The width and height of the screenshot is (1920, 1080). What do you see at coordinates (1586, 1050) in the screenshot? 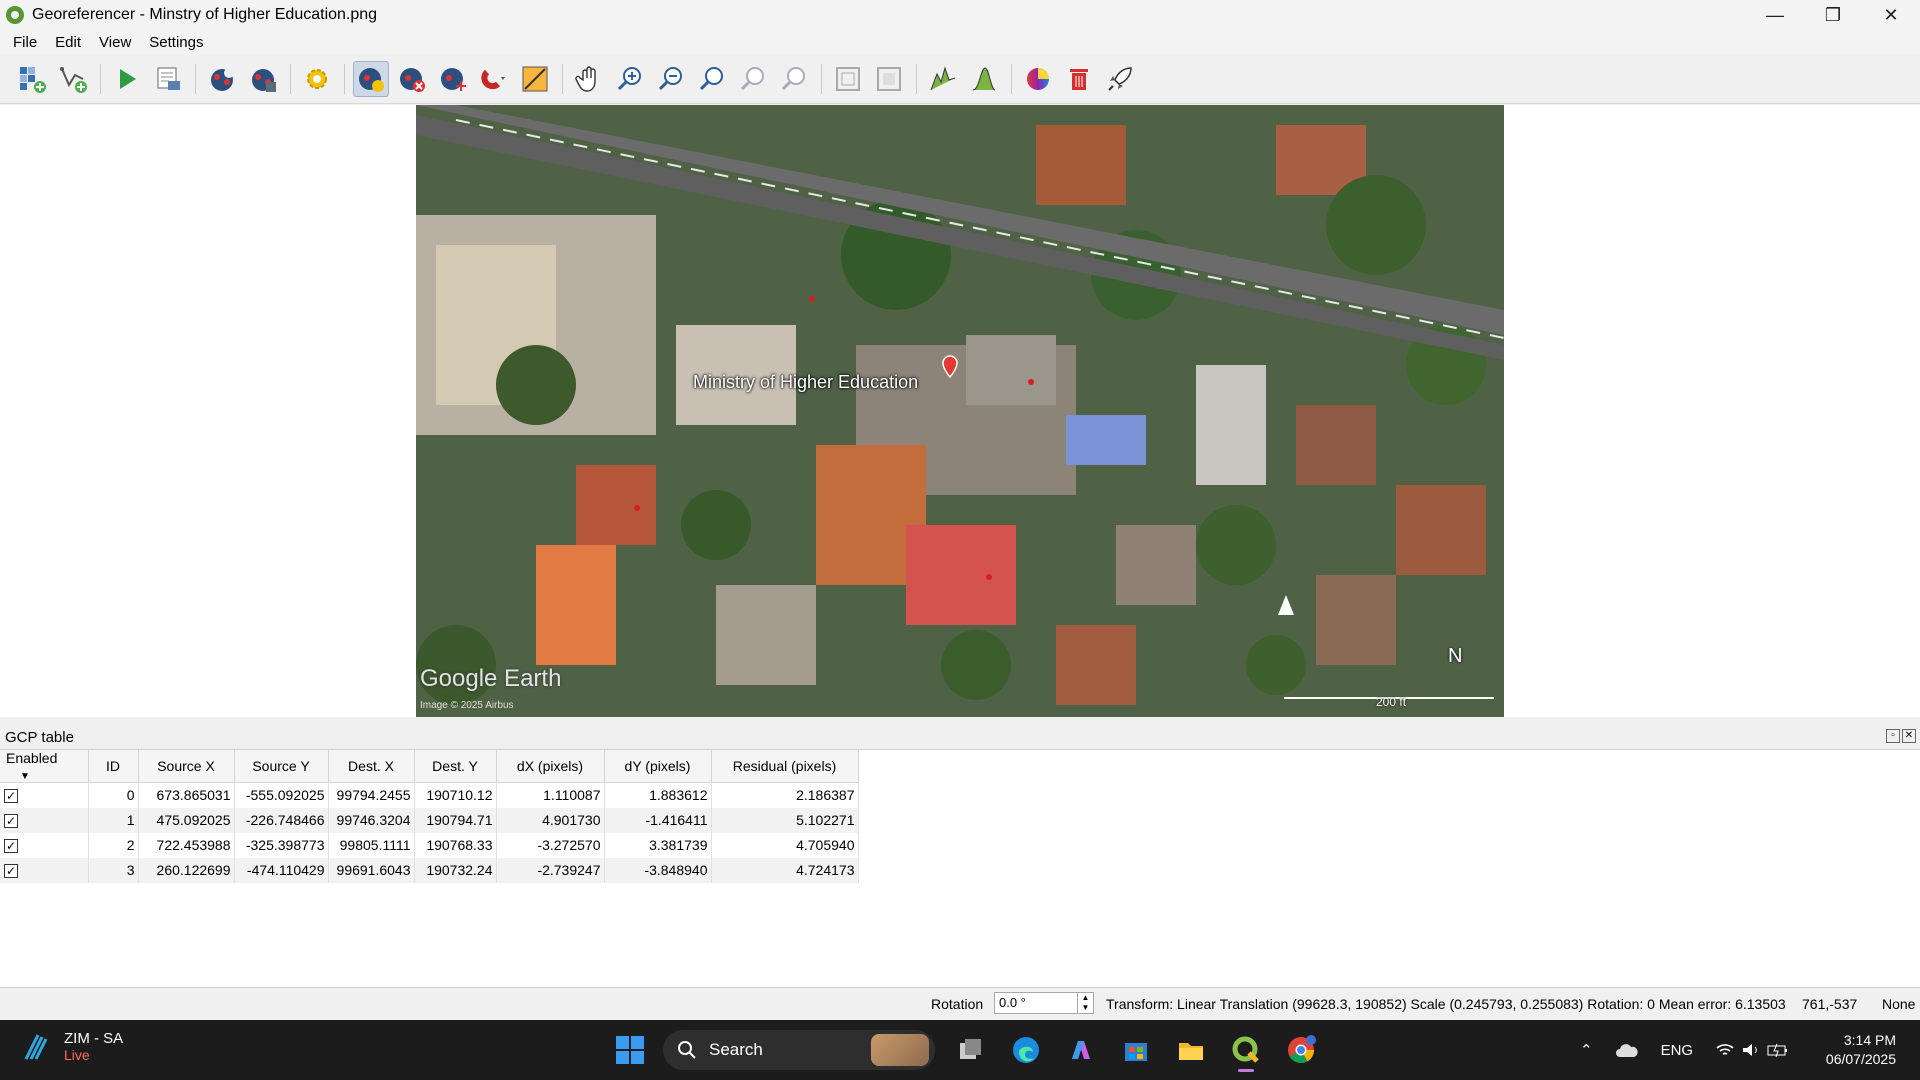
I see `show-hidden-icons-button: ⌃` at bounding box center [1586, 1050].